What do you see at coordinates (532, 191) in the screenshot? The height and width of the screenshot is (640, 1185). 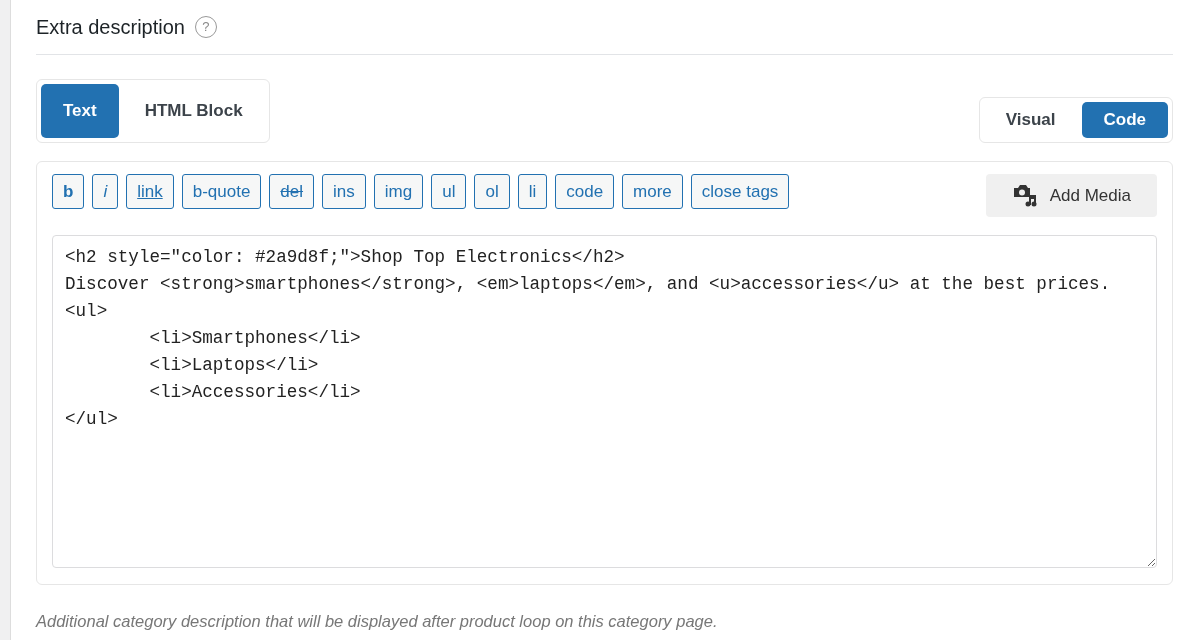 I see `format-button: li` at bounding box center [532, 191].